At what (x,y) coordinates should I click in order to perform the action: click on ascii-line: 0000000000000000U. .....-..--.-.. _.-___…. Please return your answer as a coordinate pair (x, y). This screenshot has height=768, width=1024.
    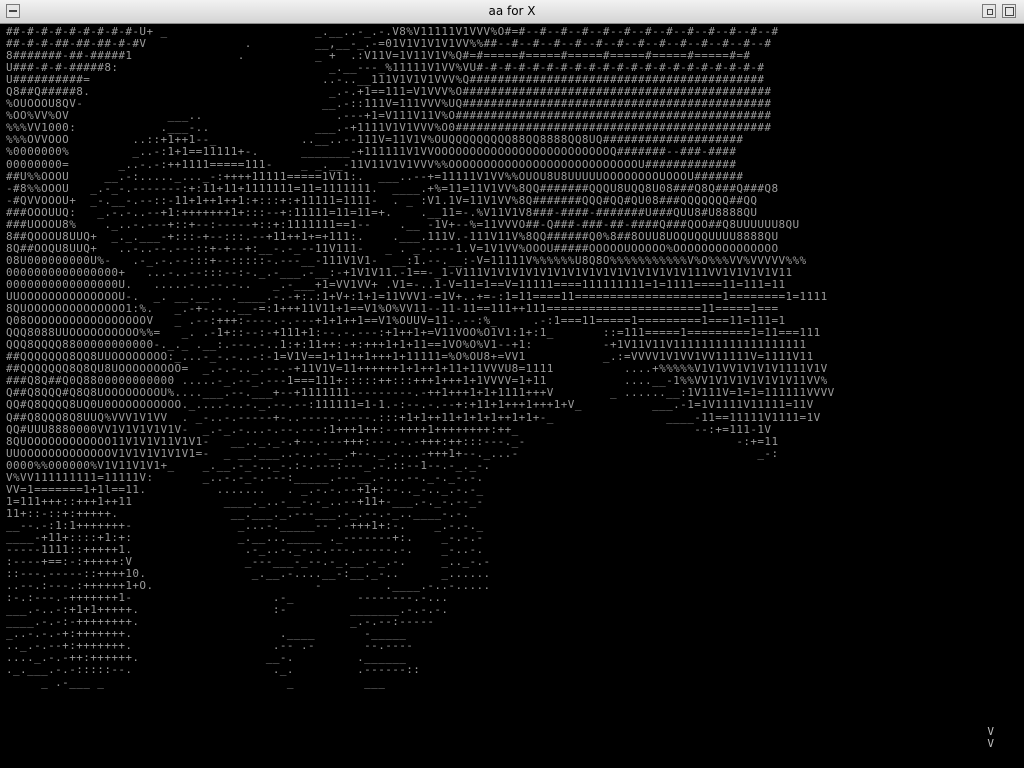
    Looking at the image, I should click on (396, 284).